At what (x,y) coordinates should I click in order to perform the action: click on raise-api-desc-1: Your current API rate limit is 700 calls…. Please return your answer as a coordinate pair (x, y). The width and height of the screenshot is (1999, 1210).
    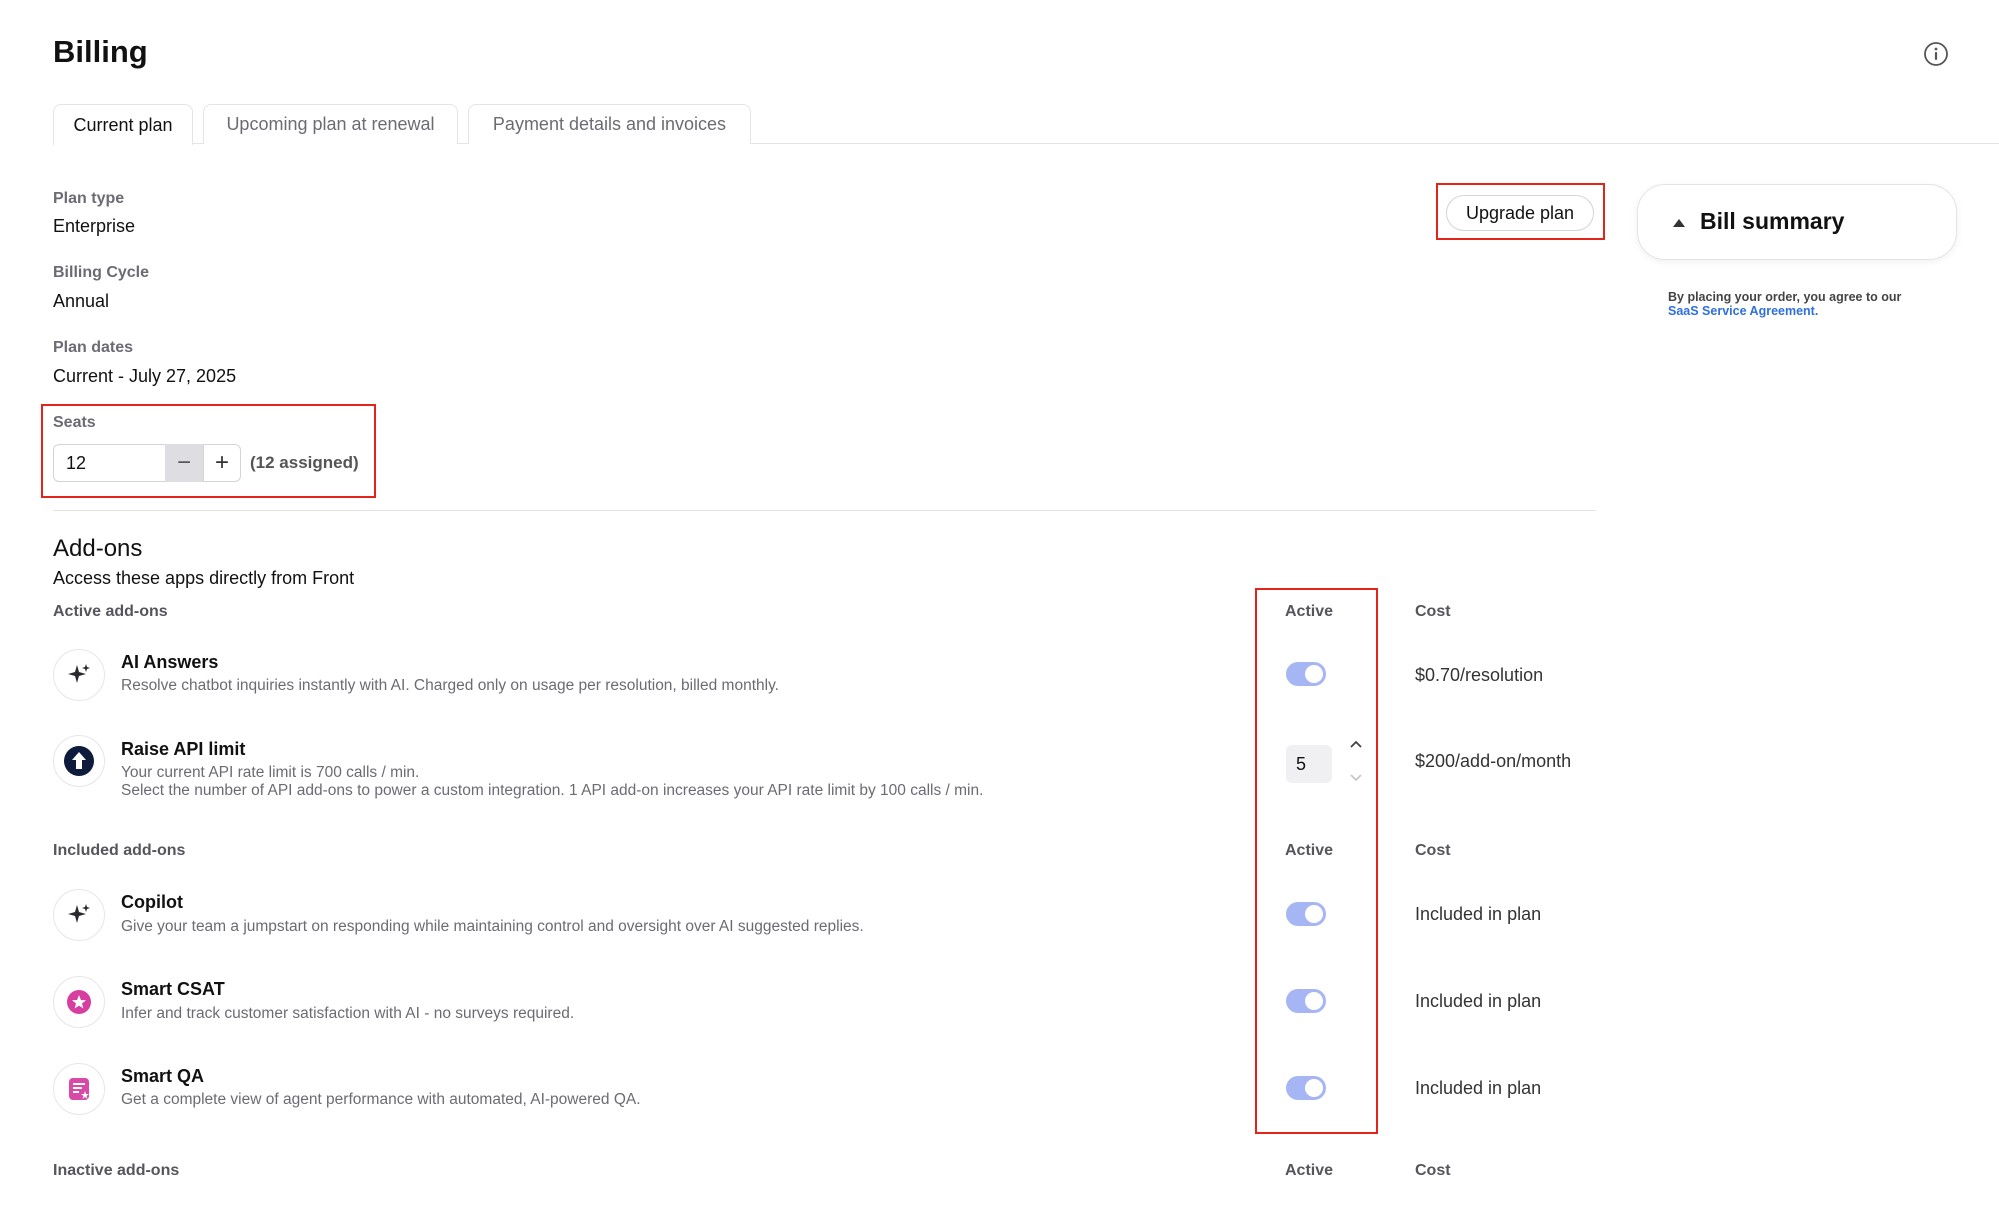
    Looking at the image, I should click on (270, 772).